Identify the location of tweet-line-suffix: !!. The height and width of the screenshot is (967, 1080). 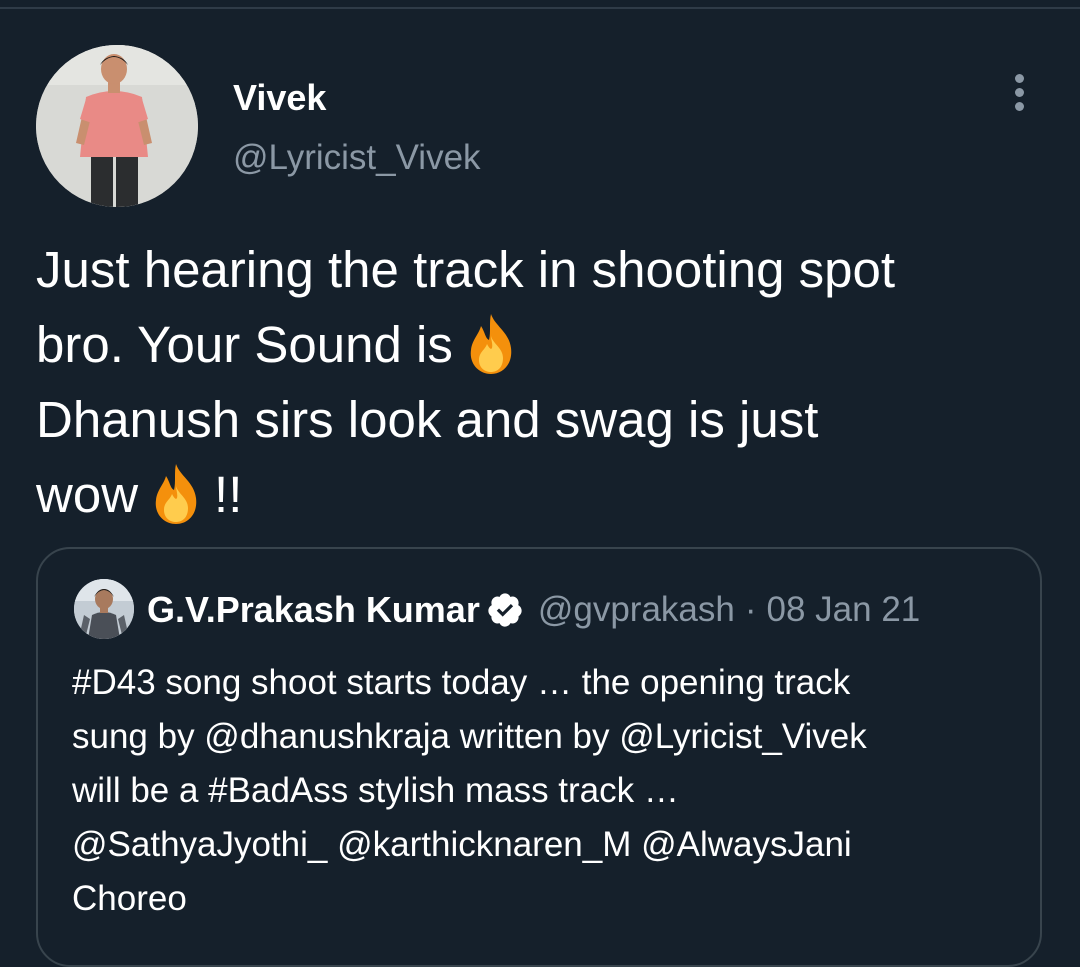
(228, 494).